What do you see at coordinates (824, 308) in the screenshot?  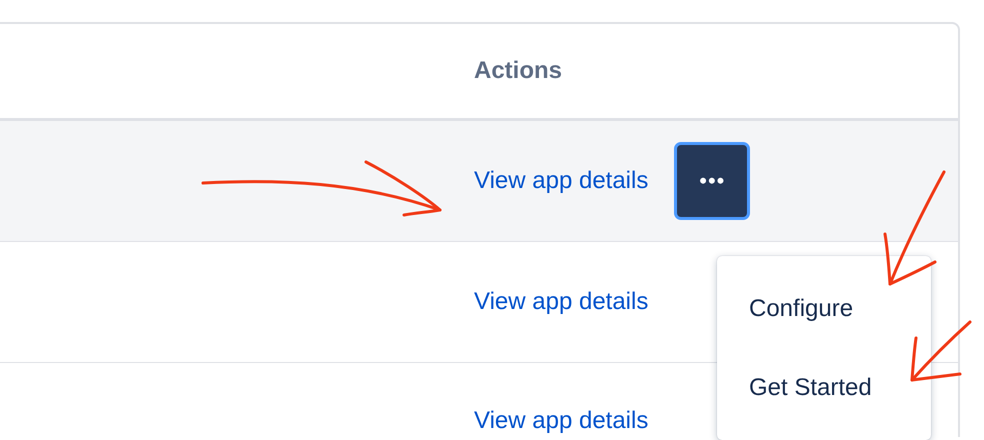 I see `menu-item: Configure` at bounding box center [824, 308].